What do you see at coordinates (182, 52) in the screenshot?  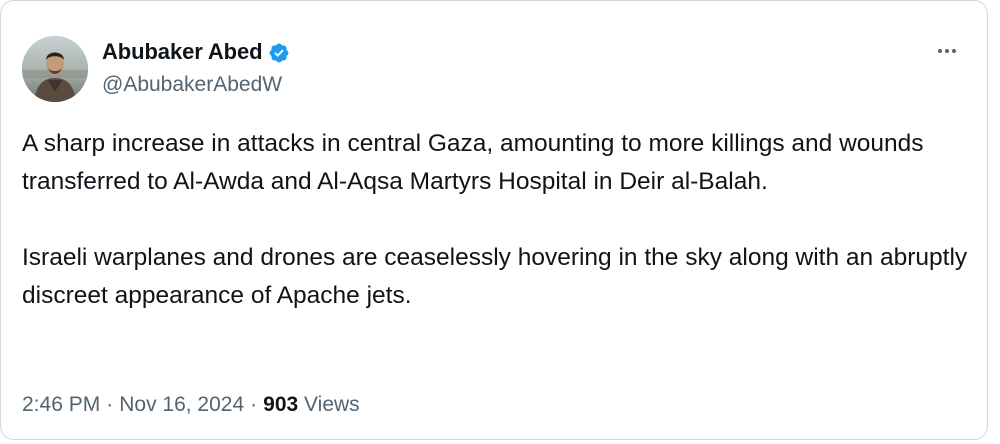 I see `author-display-name: Abubaker Abed` at bounding box center [182, 52].